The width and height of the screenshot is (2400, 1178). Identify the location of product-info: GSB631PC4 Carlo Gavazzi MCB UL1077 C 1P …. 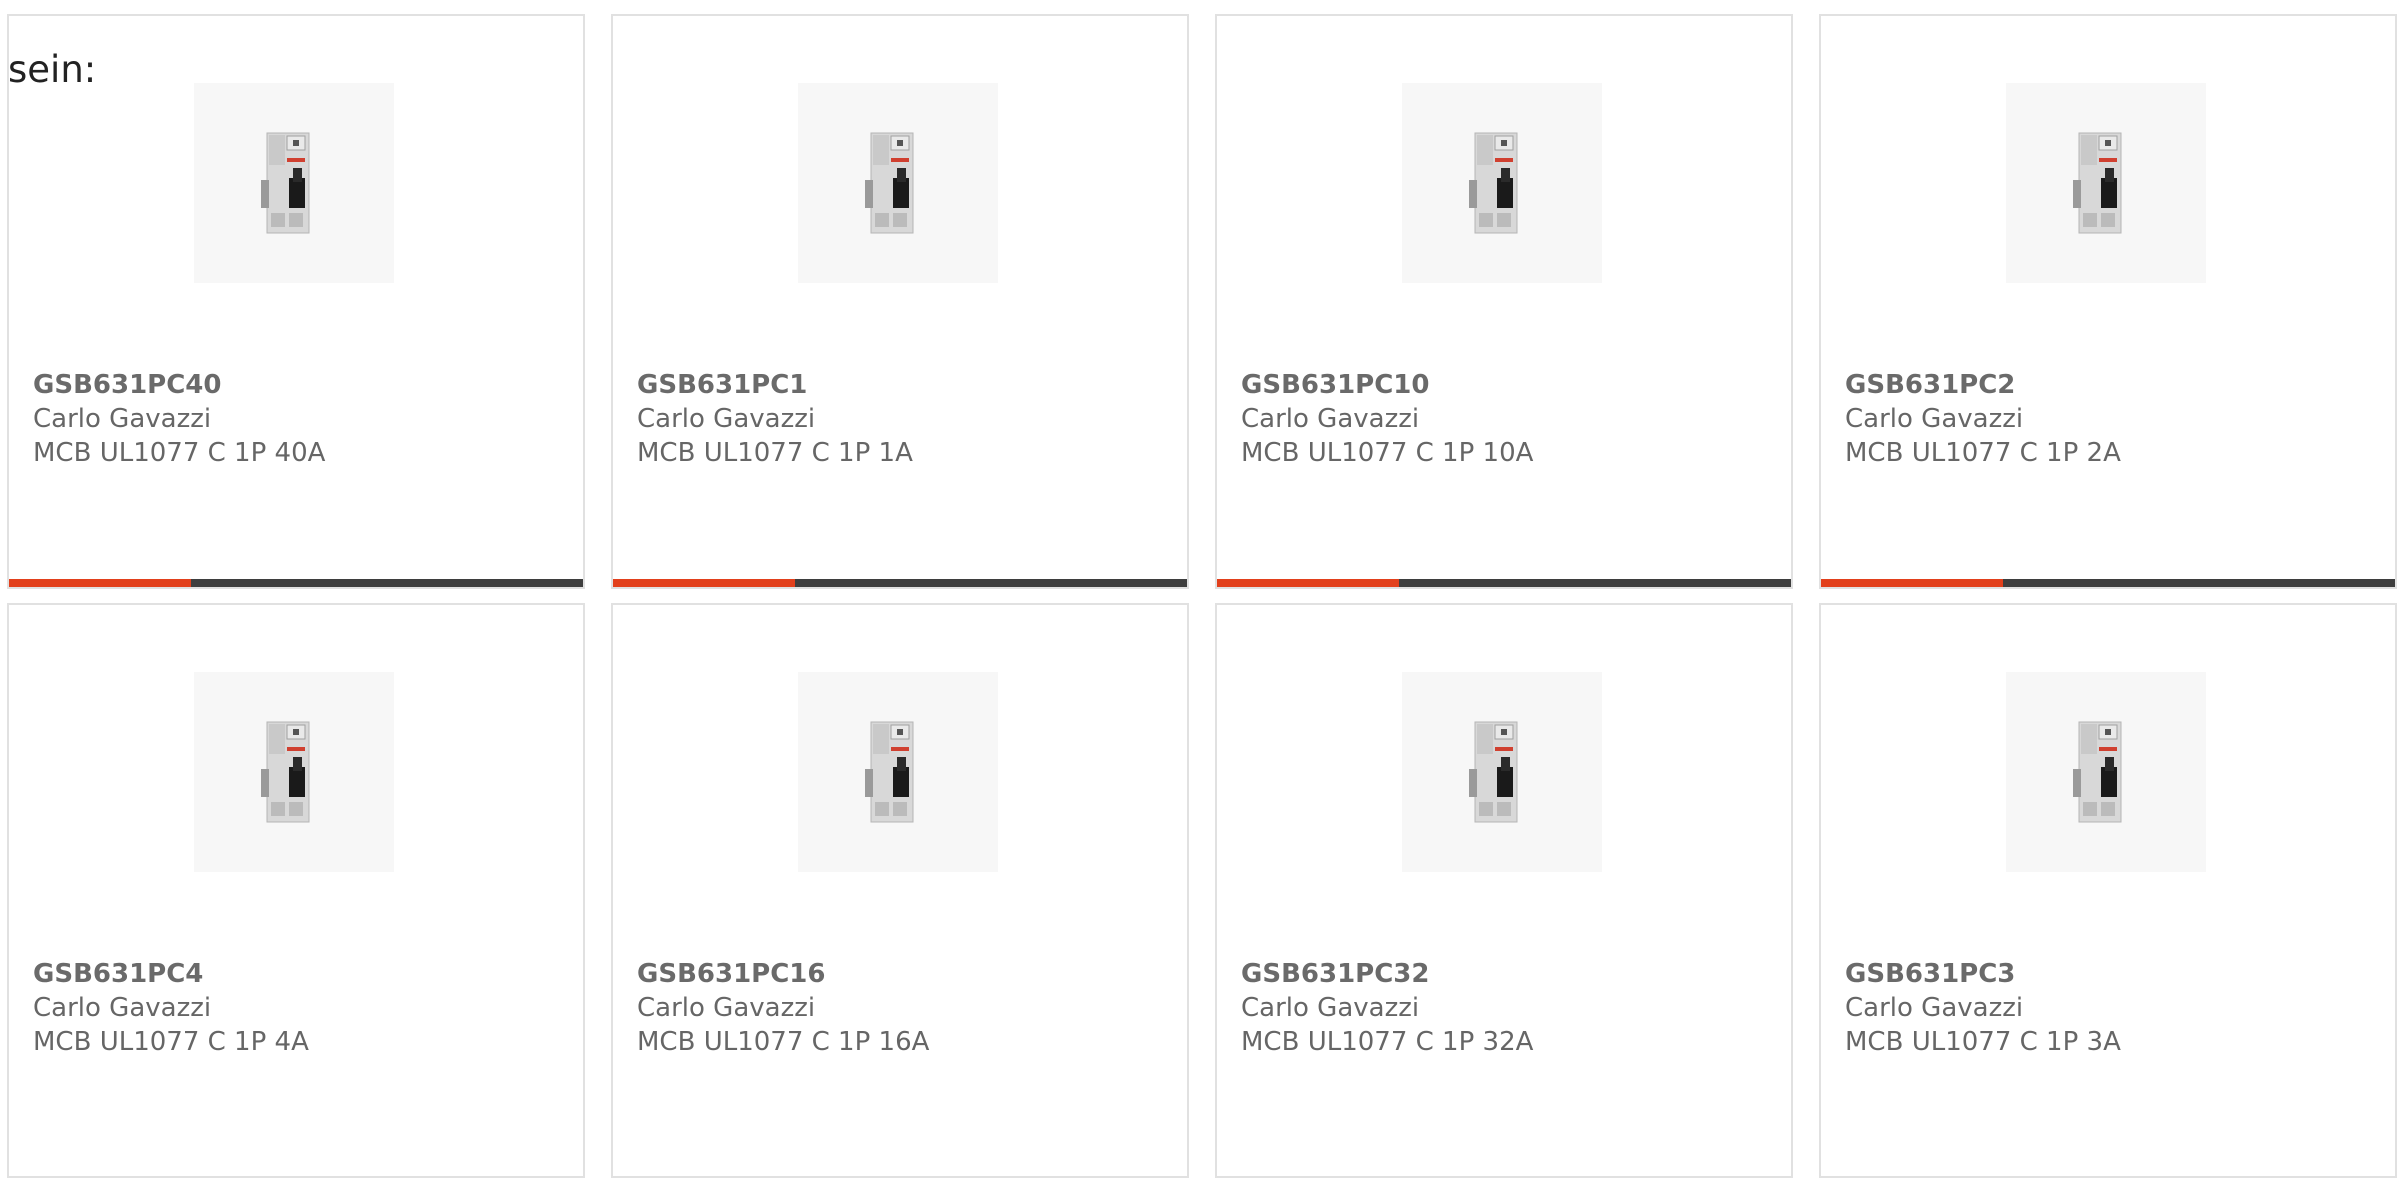
(171, 1008).